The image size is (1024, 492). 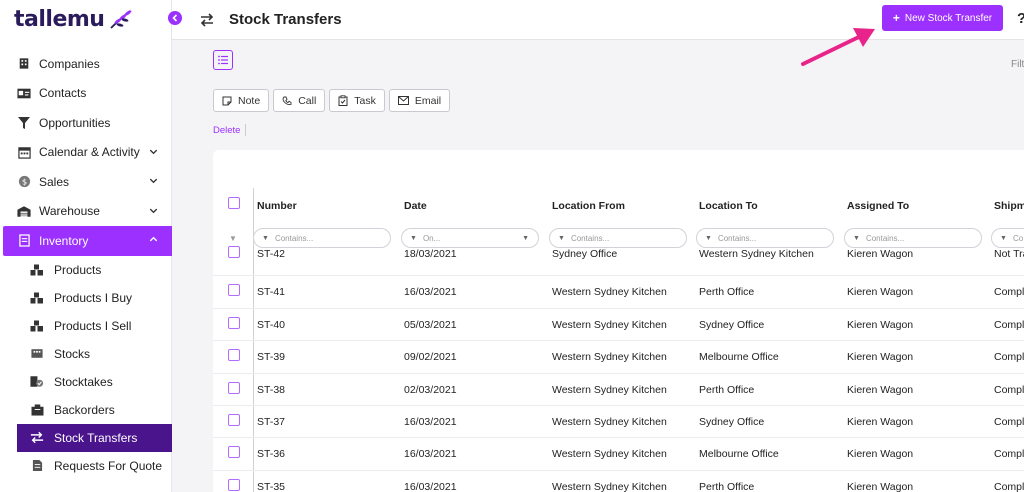 I want to click on email-button: Email, so click(x=419, y=100).